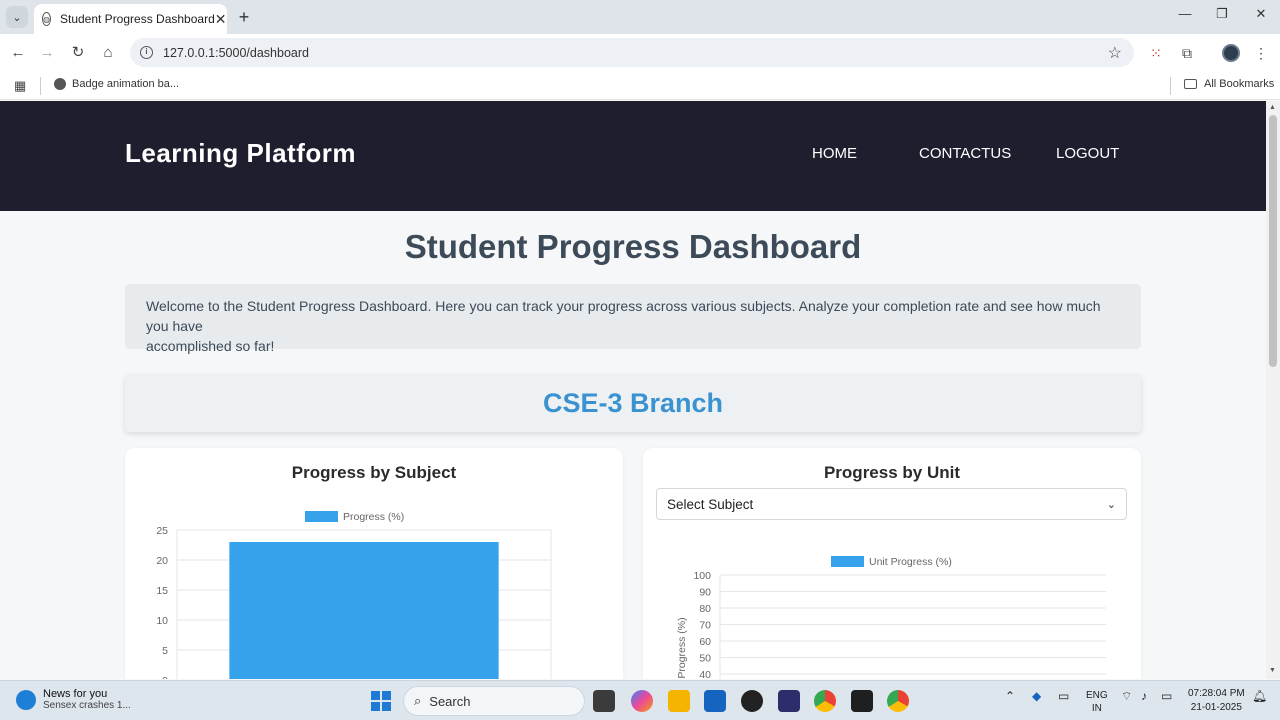 Image resolution: width=1280 pixels, height=720 pixels. What do you see at coordinates (20, 86) in the screenshot?
I see `apps-icon: ▦` at bounding box center [20, 86].